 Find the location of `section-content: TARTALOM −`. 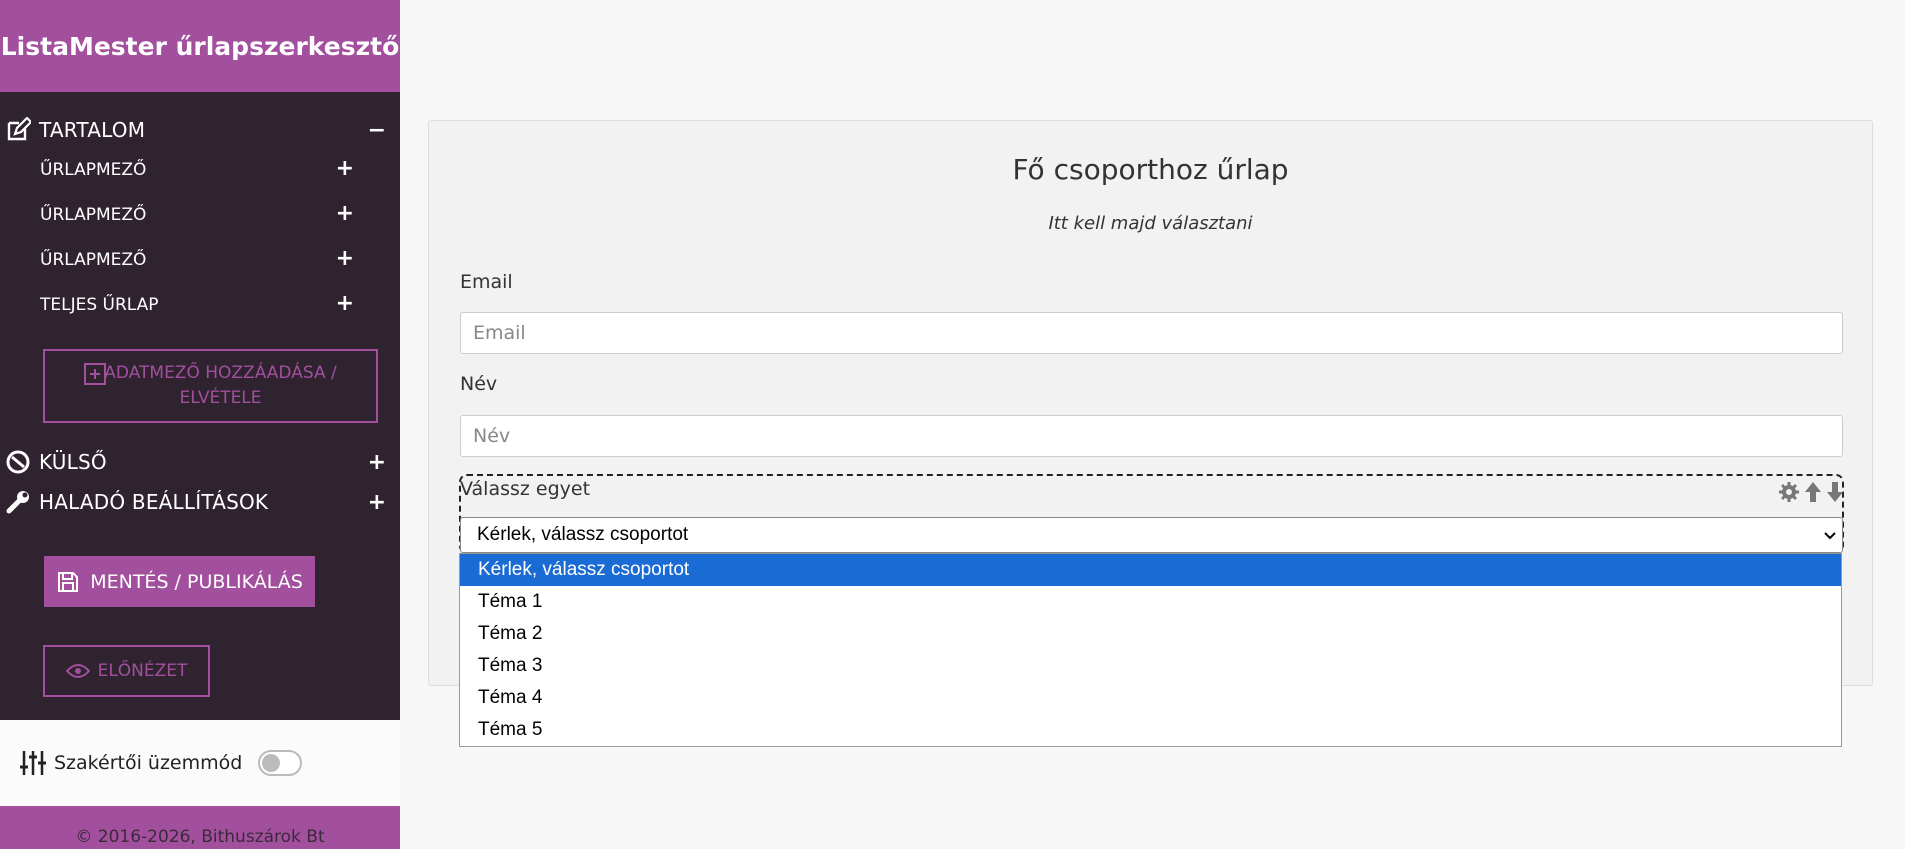

section-content: TARTALOM − is located at coordinates (200, 130).